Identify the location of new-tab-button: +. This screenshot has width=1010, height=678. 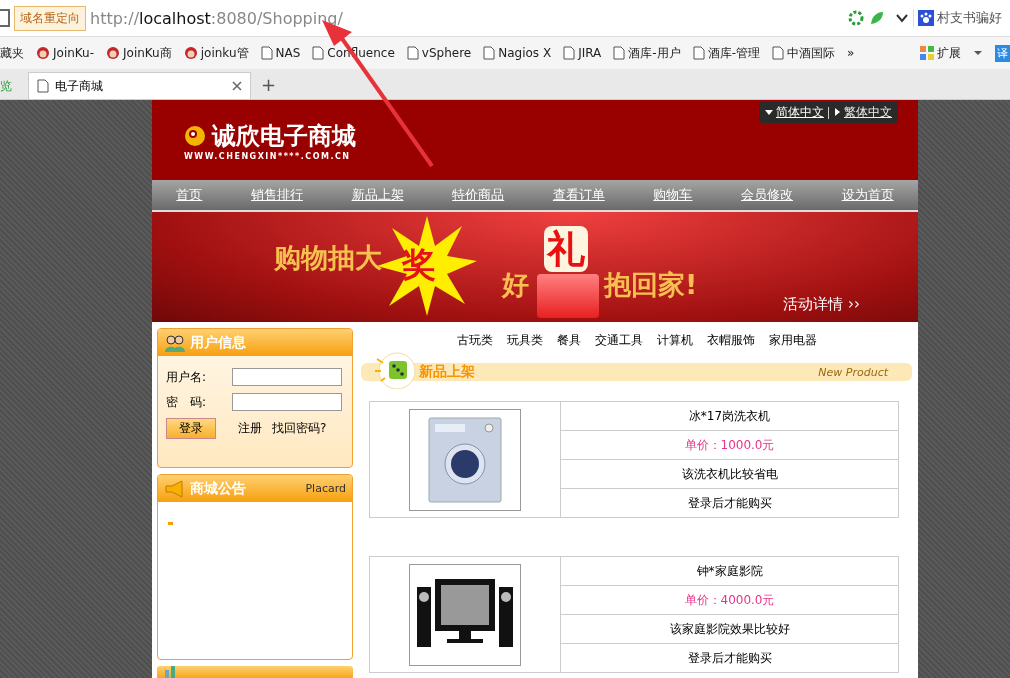
(269, 84).